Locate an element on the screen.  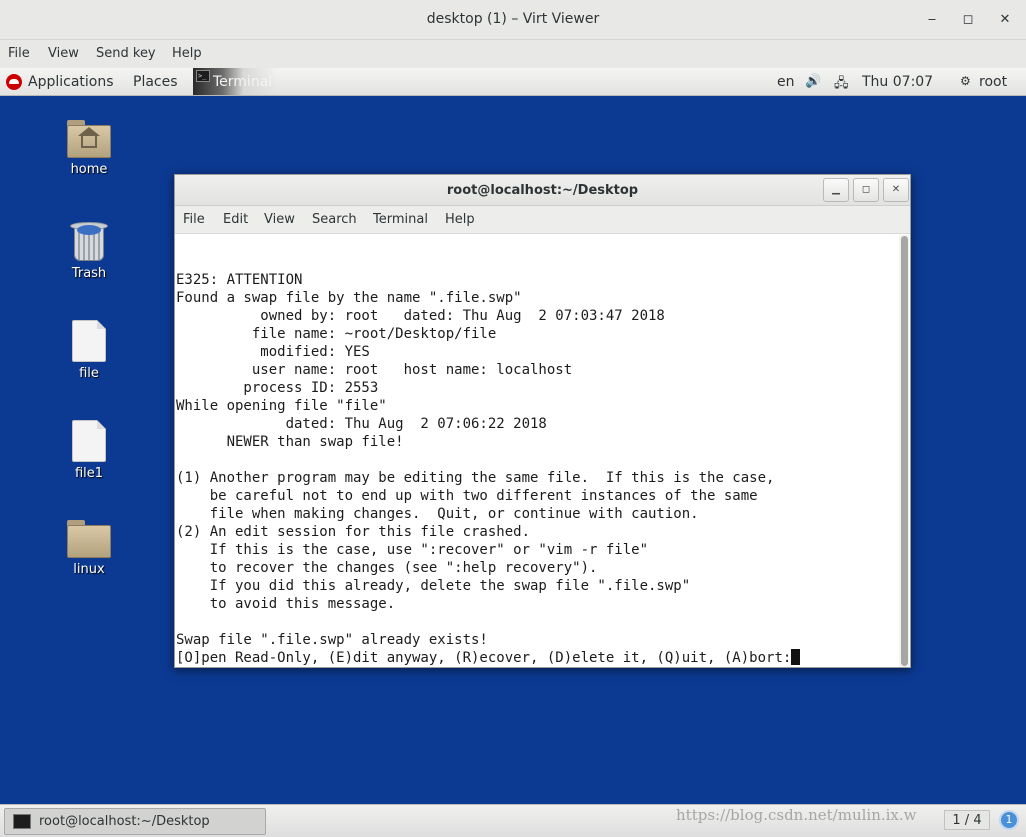
menu-send-key: Send key is located at coordinates (126, 53).